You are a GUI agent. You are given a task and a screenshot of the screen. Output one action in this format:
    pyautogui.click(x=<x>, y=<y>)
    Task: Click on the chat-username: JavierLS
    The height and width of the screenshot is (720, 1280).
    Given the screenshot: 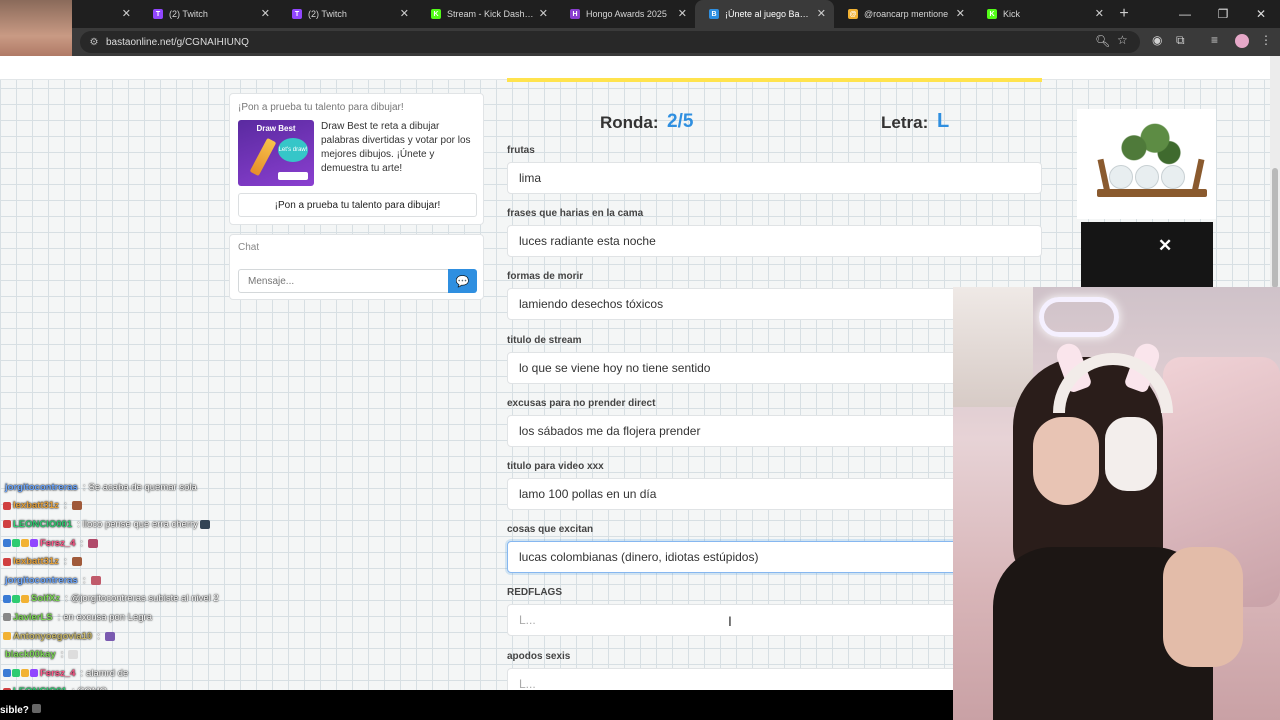 What is the action you would take?
    pyautogui.click(x=33, y=617)
    